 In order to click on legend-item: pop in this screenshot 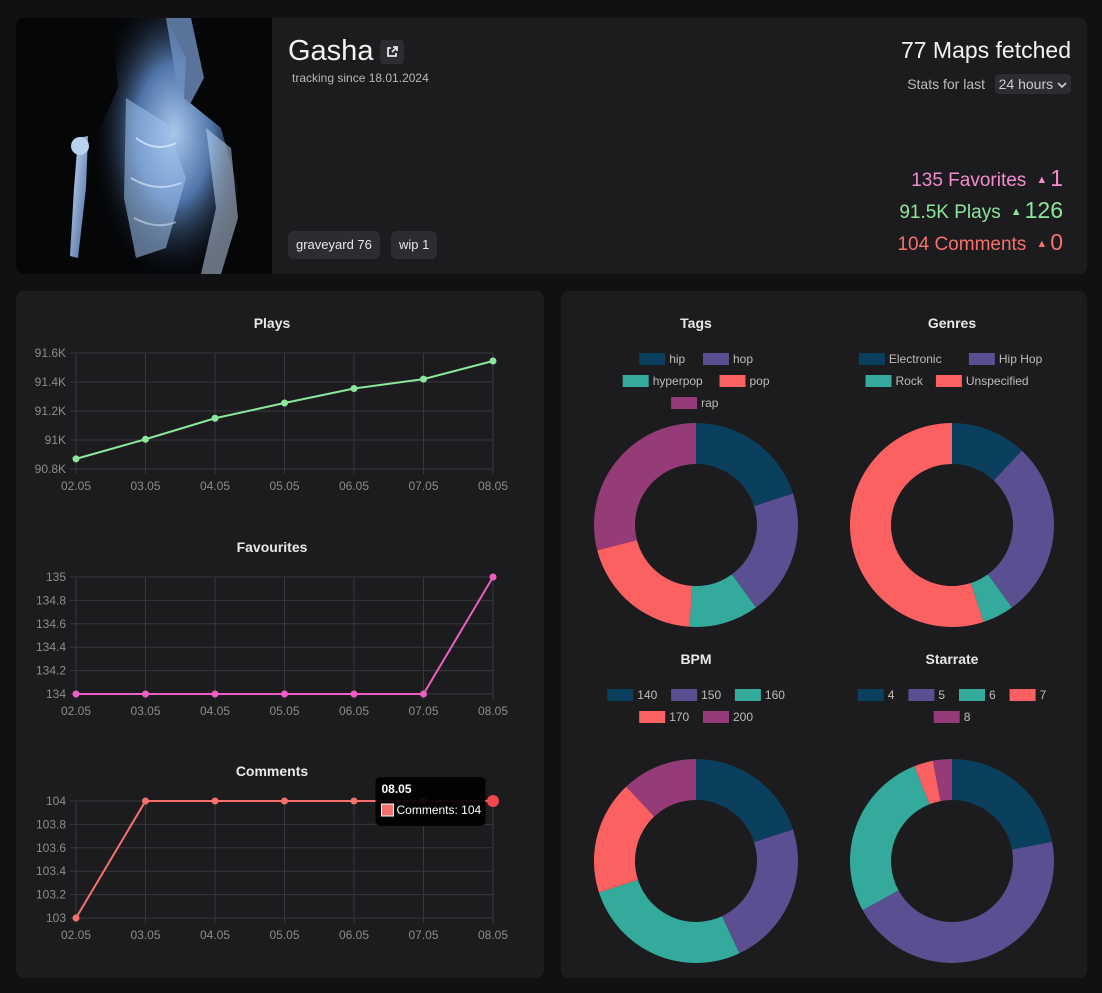, I will do `click(744, 381)`.